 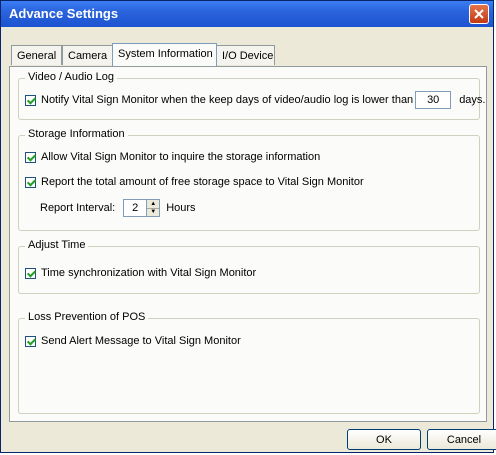 I want to click on send-alert-label: Send Alert Message to Vital Sign Monitor, so click(x=141, y=341).